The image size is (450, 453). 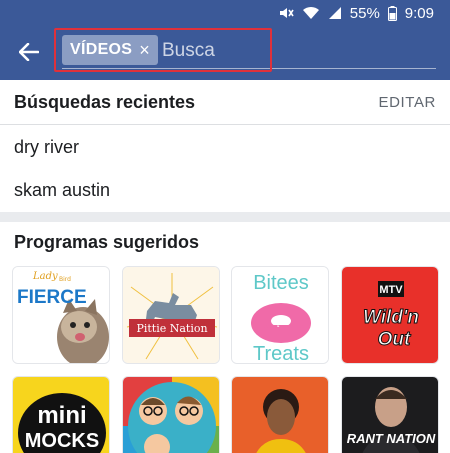 I want to click on back-arrow-icon, so click(x=29, y=52).